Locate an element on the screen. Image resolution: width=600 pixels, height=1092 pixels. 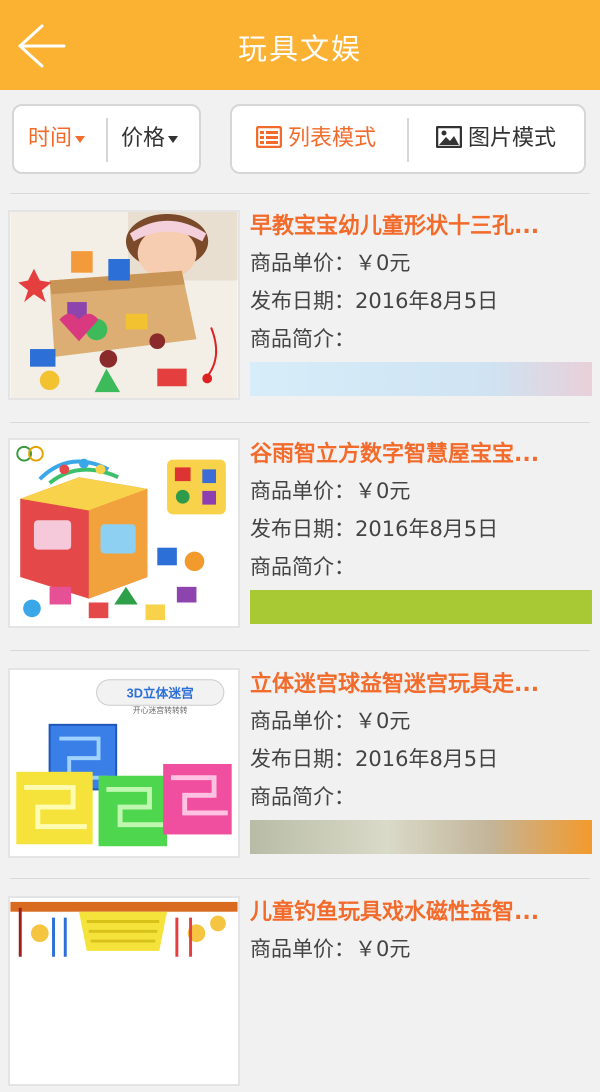
top-bar: 玩具文娱 is located at coordinates (300, 45).